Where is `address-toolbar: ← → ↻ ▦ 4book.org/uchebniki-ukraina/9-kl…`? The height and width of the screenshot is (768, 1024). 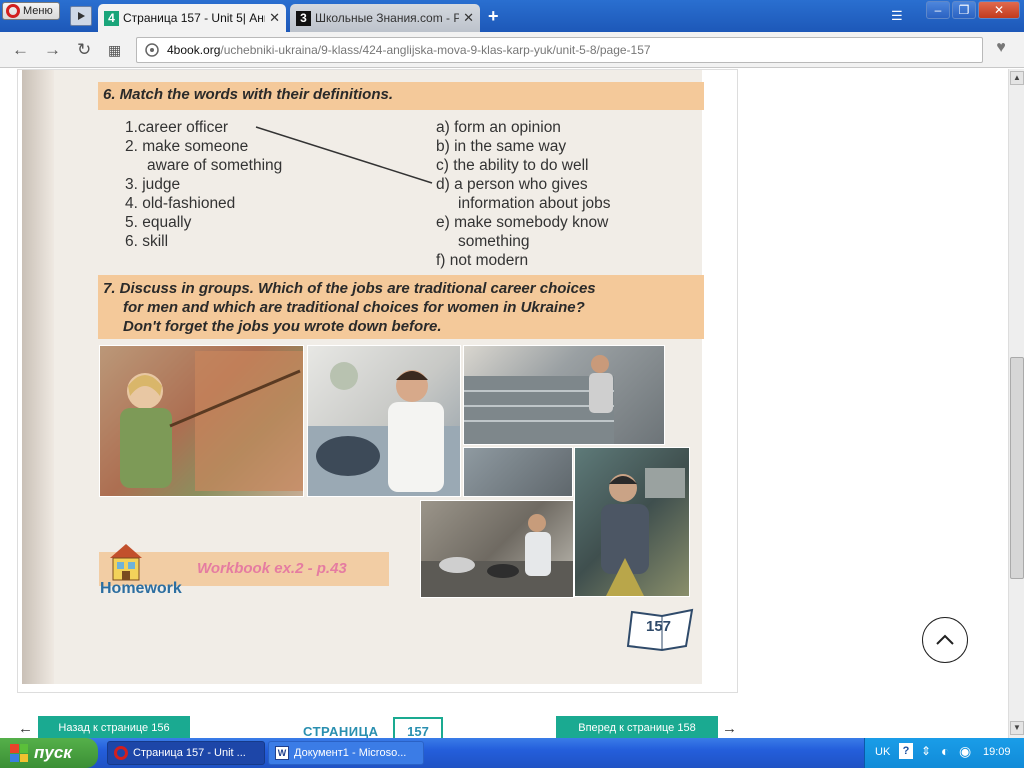
address-toolbar: ← → ↻ ▦ 4book.org/uchebniki-ukraina/9-kl… is located at coordinates (512, 50).